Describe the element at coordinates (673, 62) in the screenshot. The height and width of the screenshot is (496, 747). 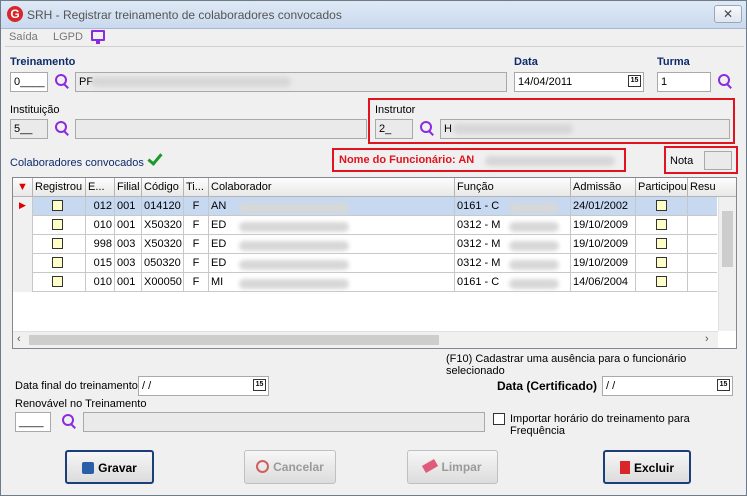
I see `turma-label: Turma` at that location.